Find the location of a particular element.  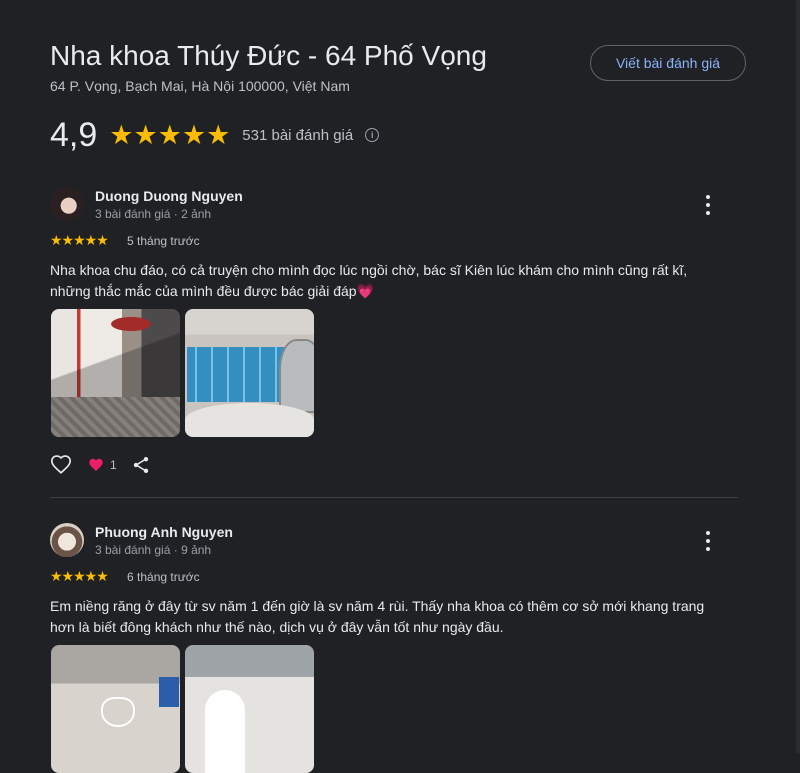

reviewer-meta: 3 bài đánh giá · 9 ảnh is located at coordinates (153, 550).